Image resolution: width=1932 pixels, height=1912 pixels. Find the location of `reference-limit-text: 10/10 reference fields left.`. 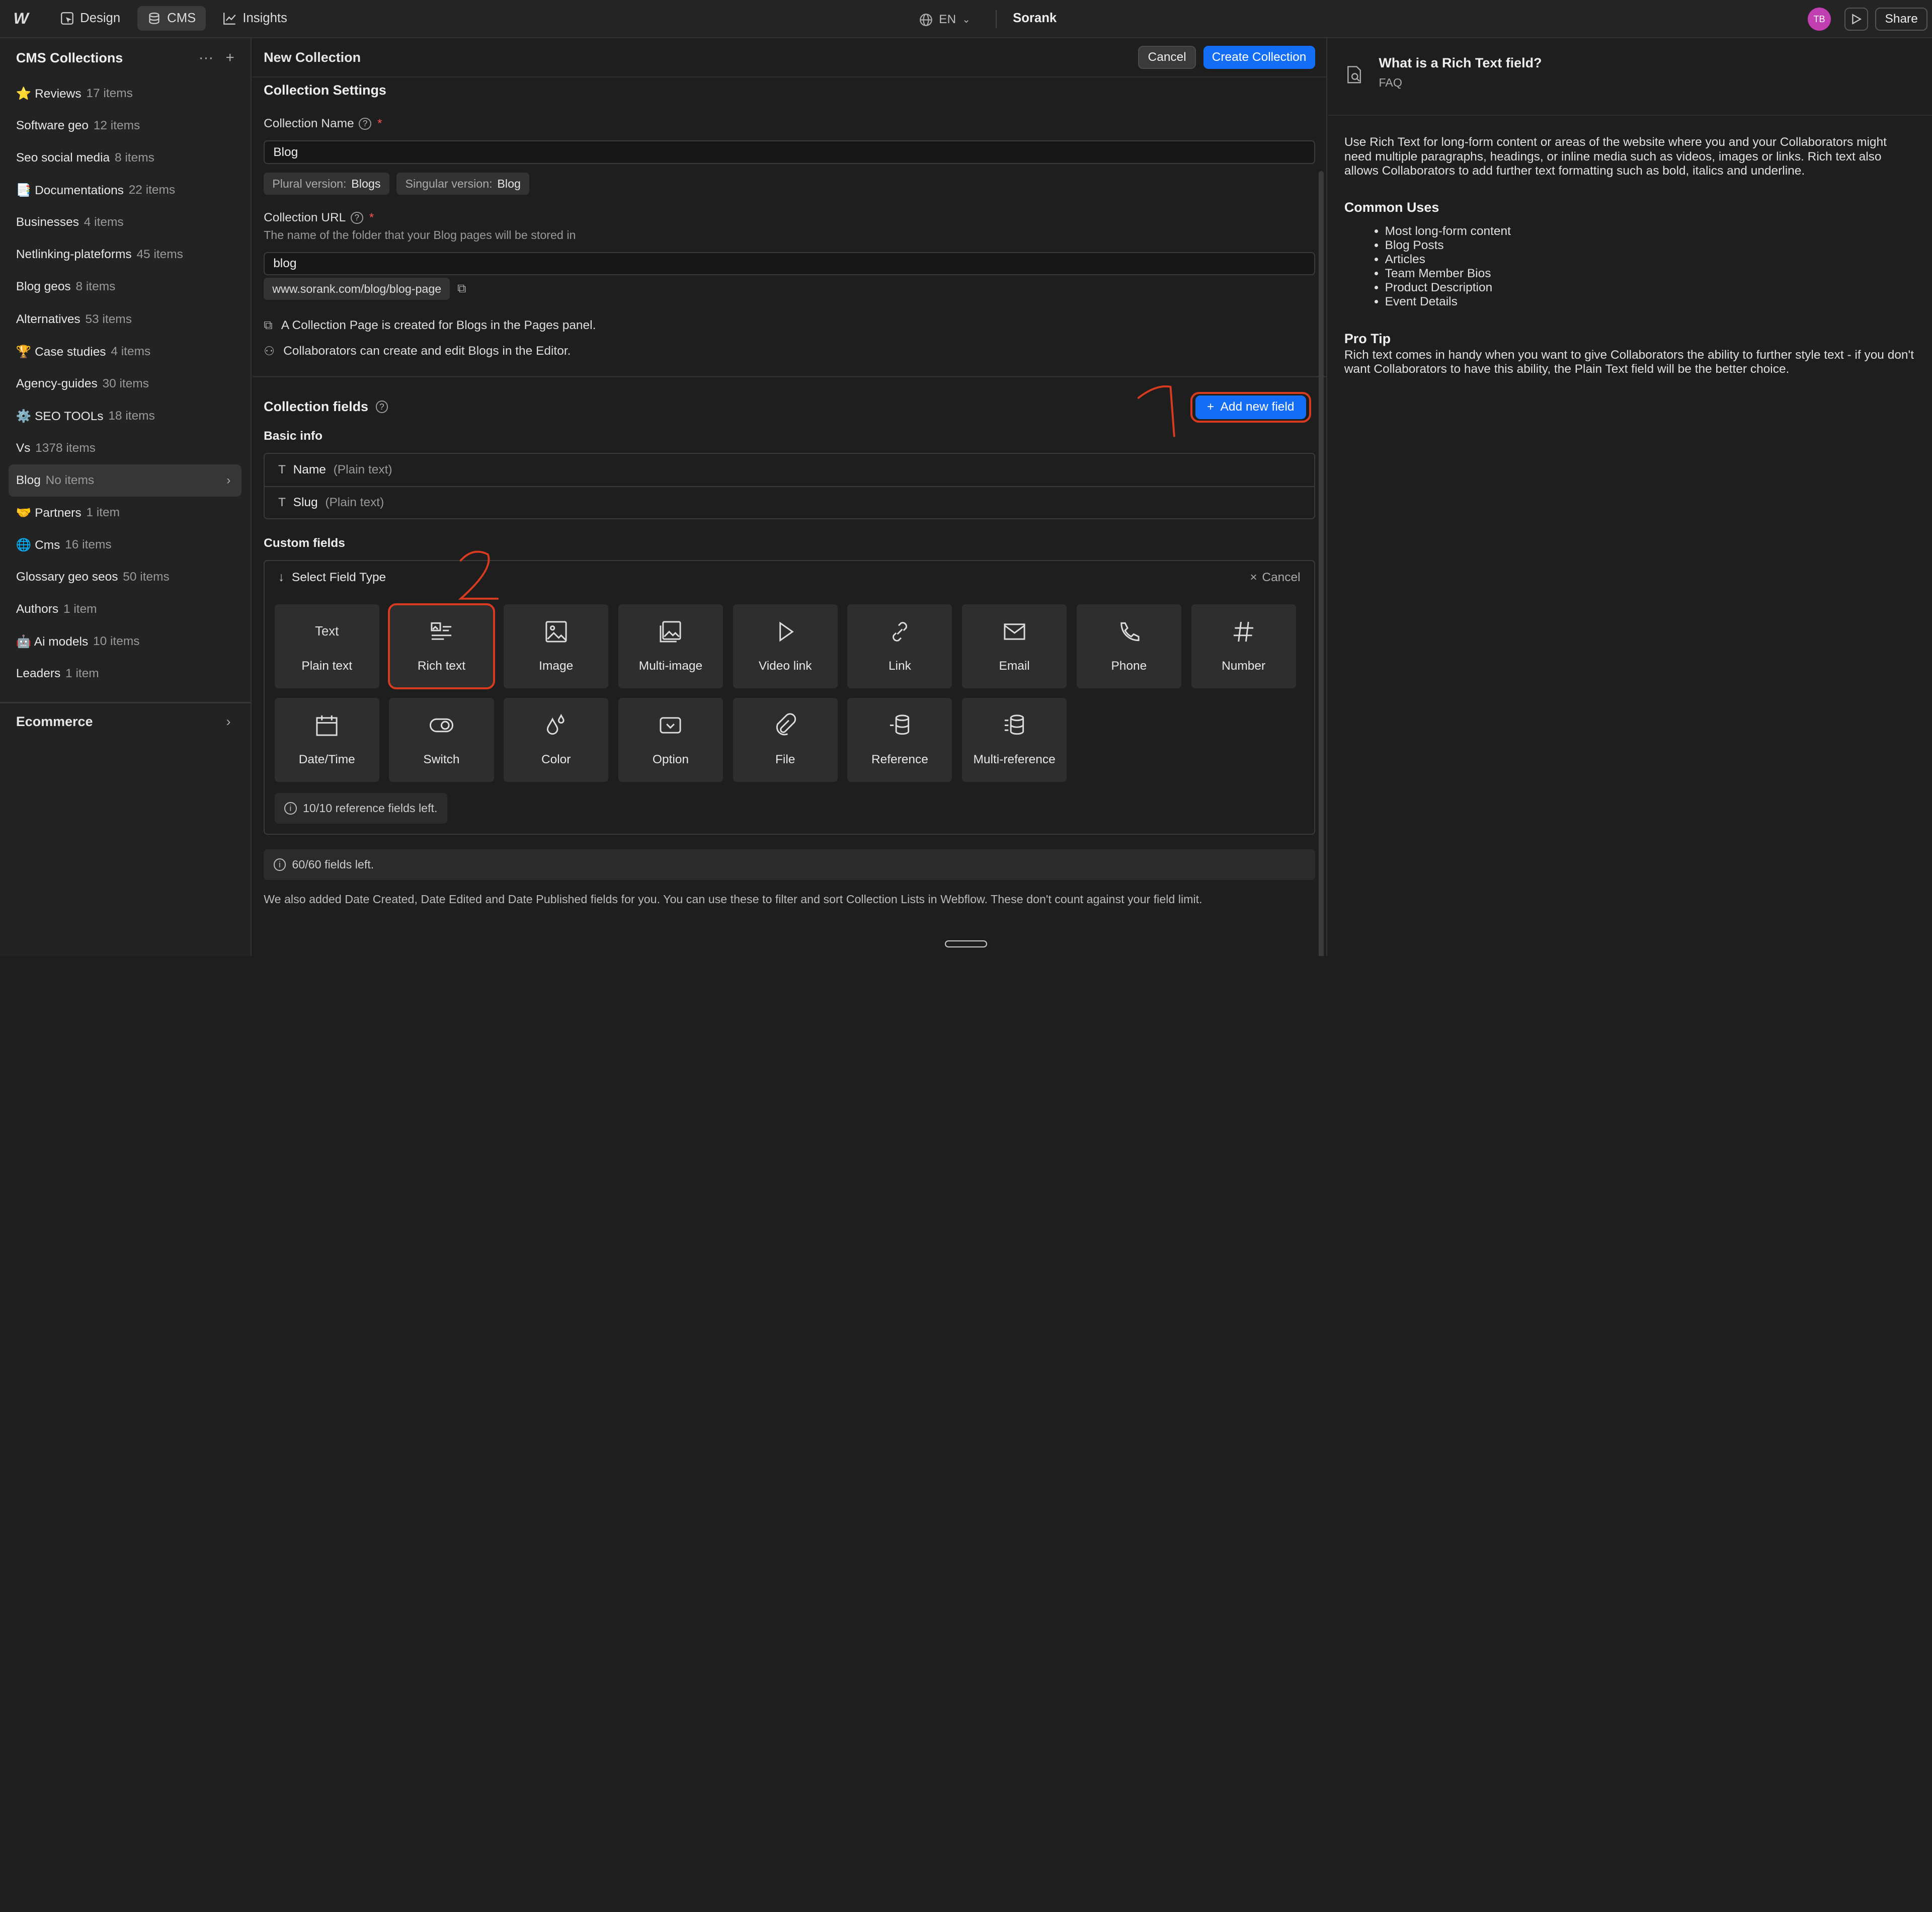

reference-limit-text: 10/10 reference fields left. is located at coordinates (370, 808).